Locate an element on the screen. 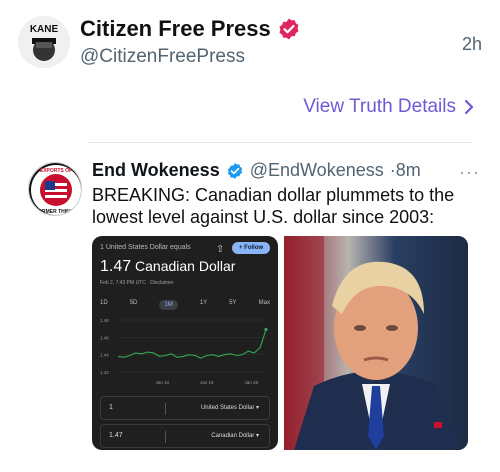  series-end-point is located at coordinates (266, 329).